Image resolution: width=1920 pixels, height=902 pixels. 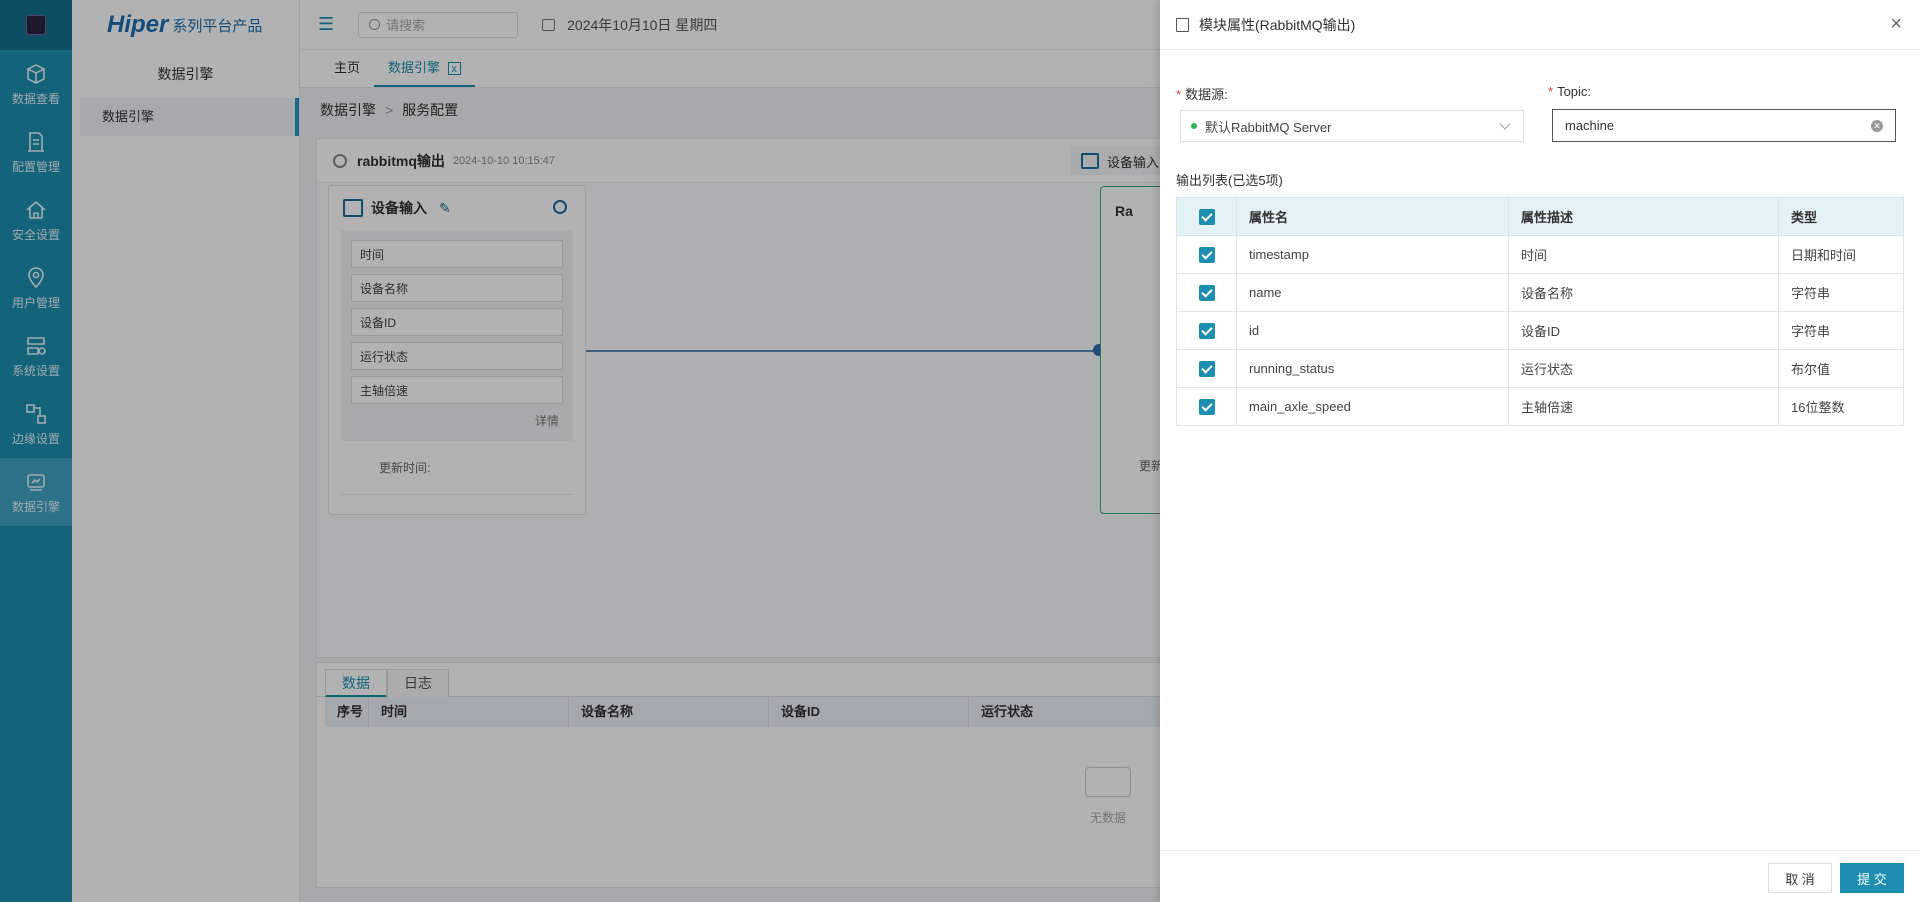 I want to click on status-dot-icon, so click(x=1194, y=126).